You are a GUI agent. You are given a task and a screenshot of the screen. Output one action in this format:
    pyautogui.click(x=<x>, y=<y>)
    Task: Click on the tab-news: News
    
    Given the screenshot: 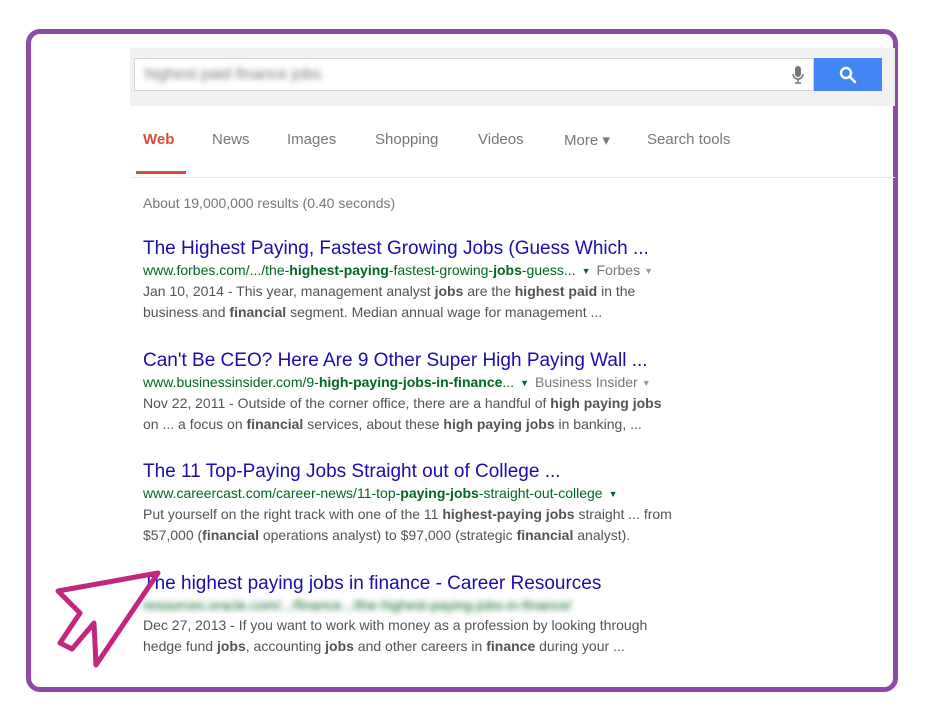 What is the action you would take?
    pyautogui.click(x=231, y=139)
    